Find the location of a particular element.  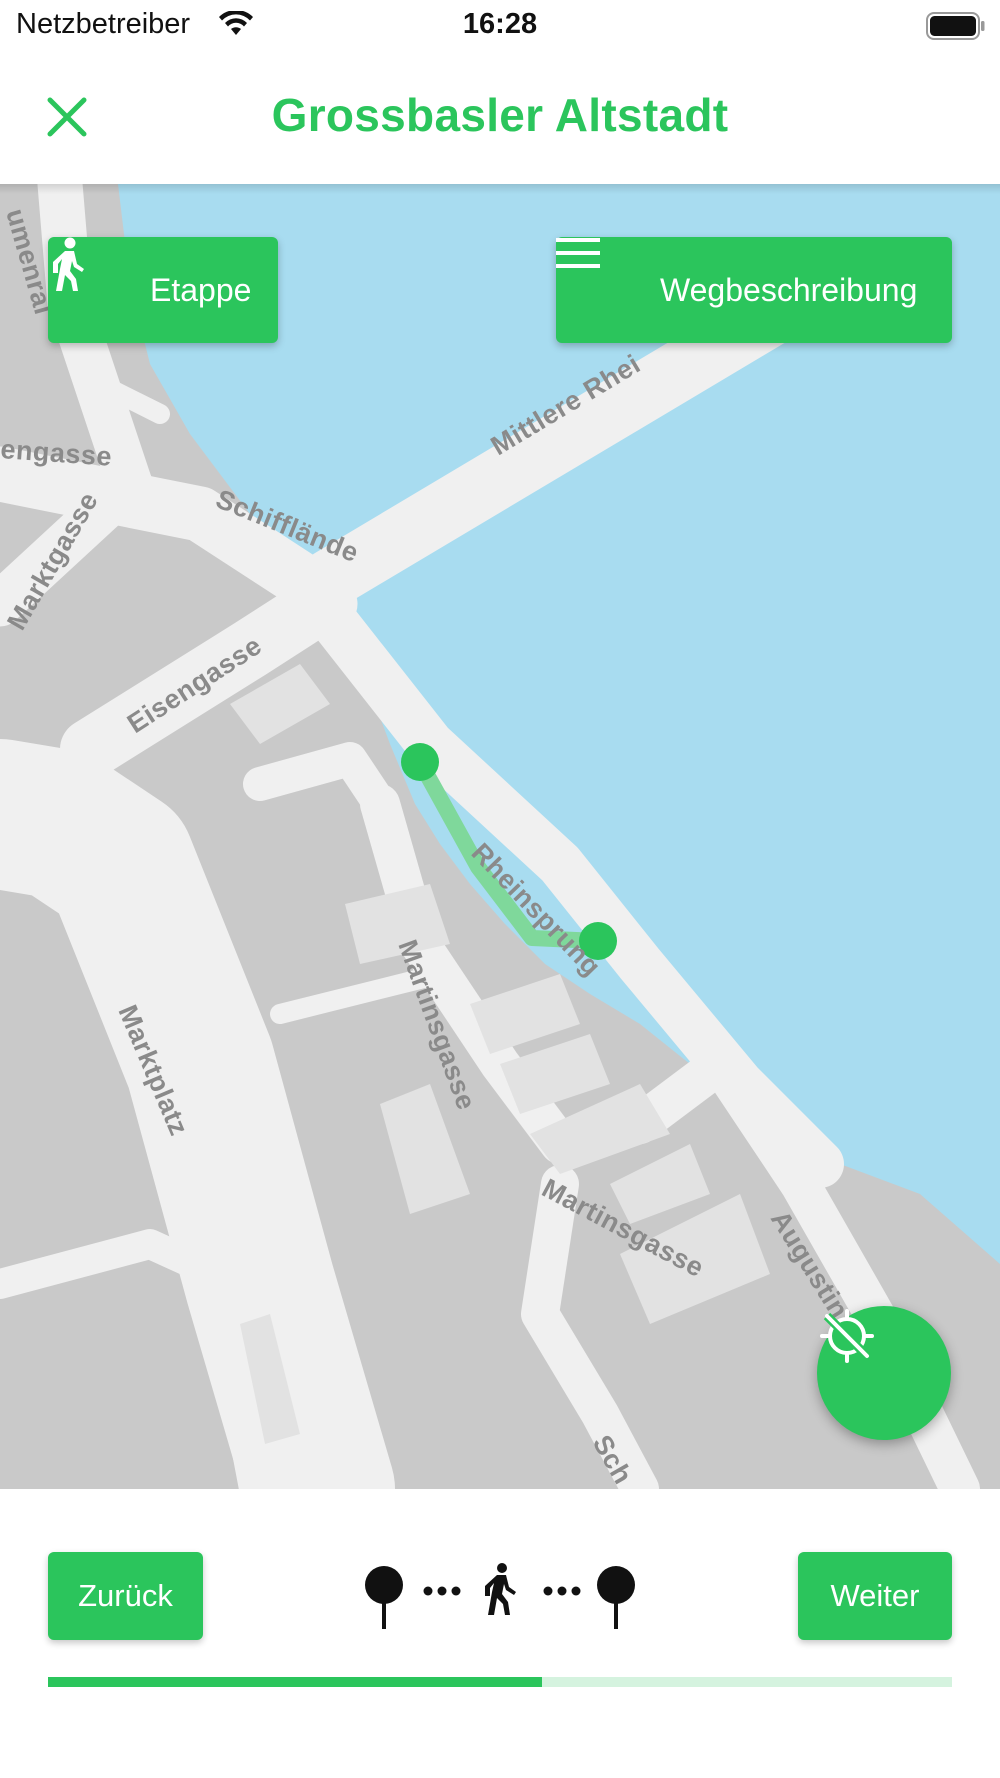

next-button: Weiter is located at coordinates (875, 1596).